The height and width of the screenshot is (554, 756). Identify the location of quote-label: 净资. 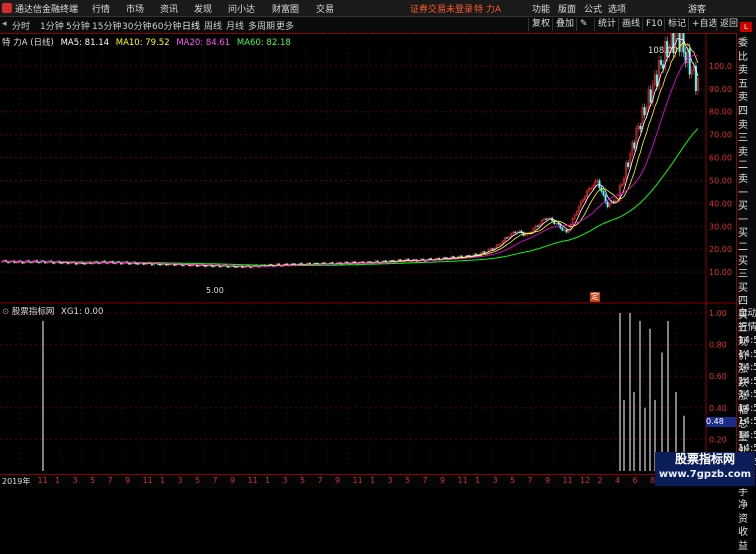
(743, 512).